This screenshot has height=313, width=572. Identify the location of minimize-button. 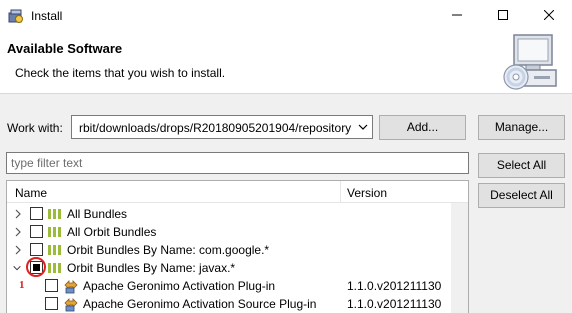
(457, 15).